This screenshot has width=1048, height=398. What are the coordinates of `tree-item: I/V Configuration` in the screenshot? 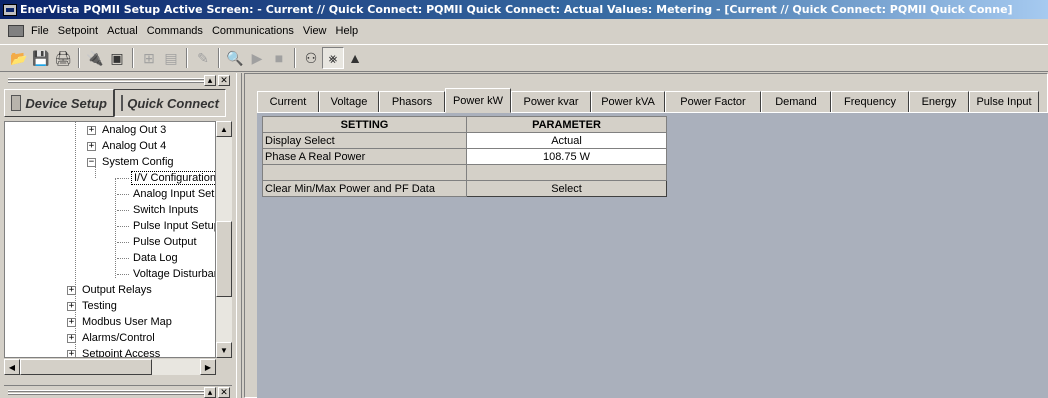 It's located at (166, 178).